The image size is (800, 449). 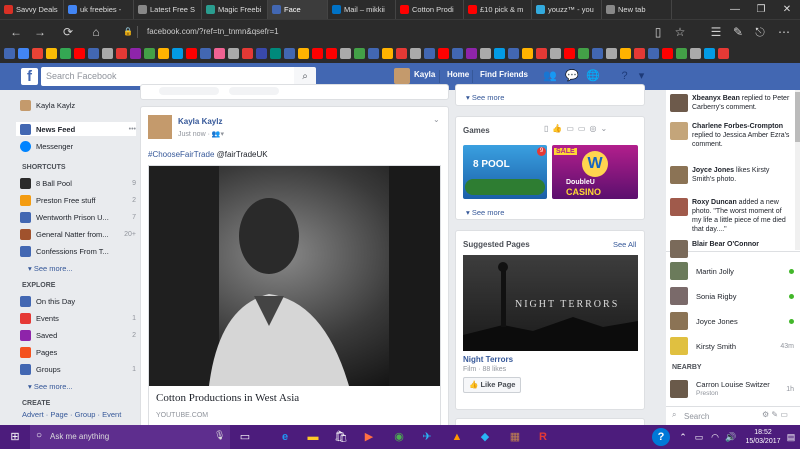 What do you see at coordinates (427, 437) in the screenshot?
I see `app-icon: ✈` at bounding box center [427, 437].